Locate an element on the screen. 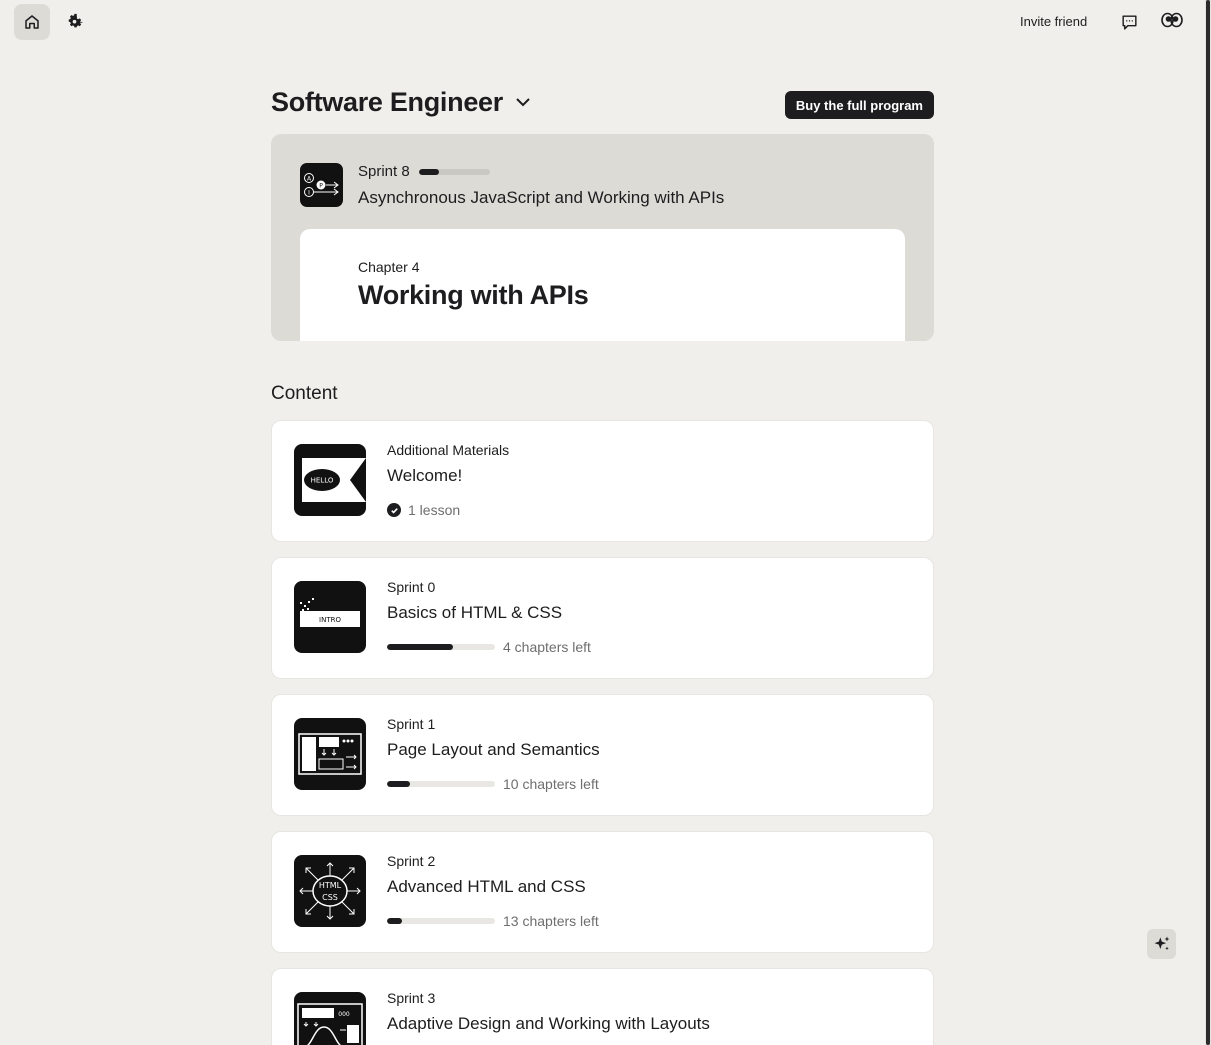 The height and width of the screenshot is (1045, 1211). sparkle-icon is located at coordinates (1161, 943).